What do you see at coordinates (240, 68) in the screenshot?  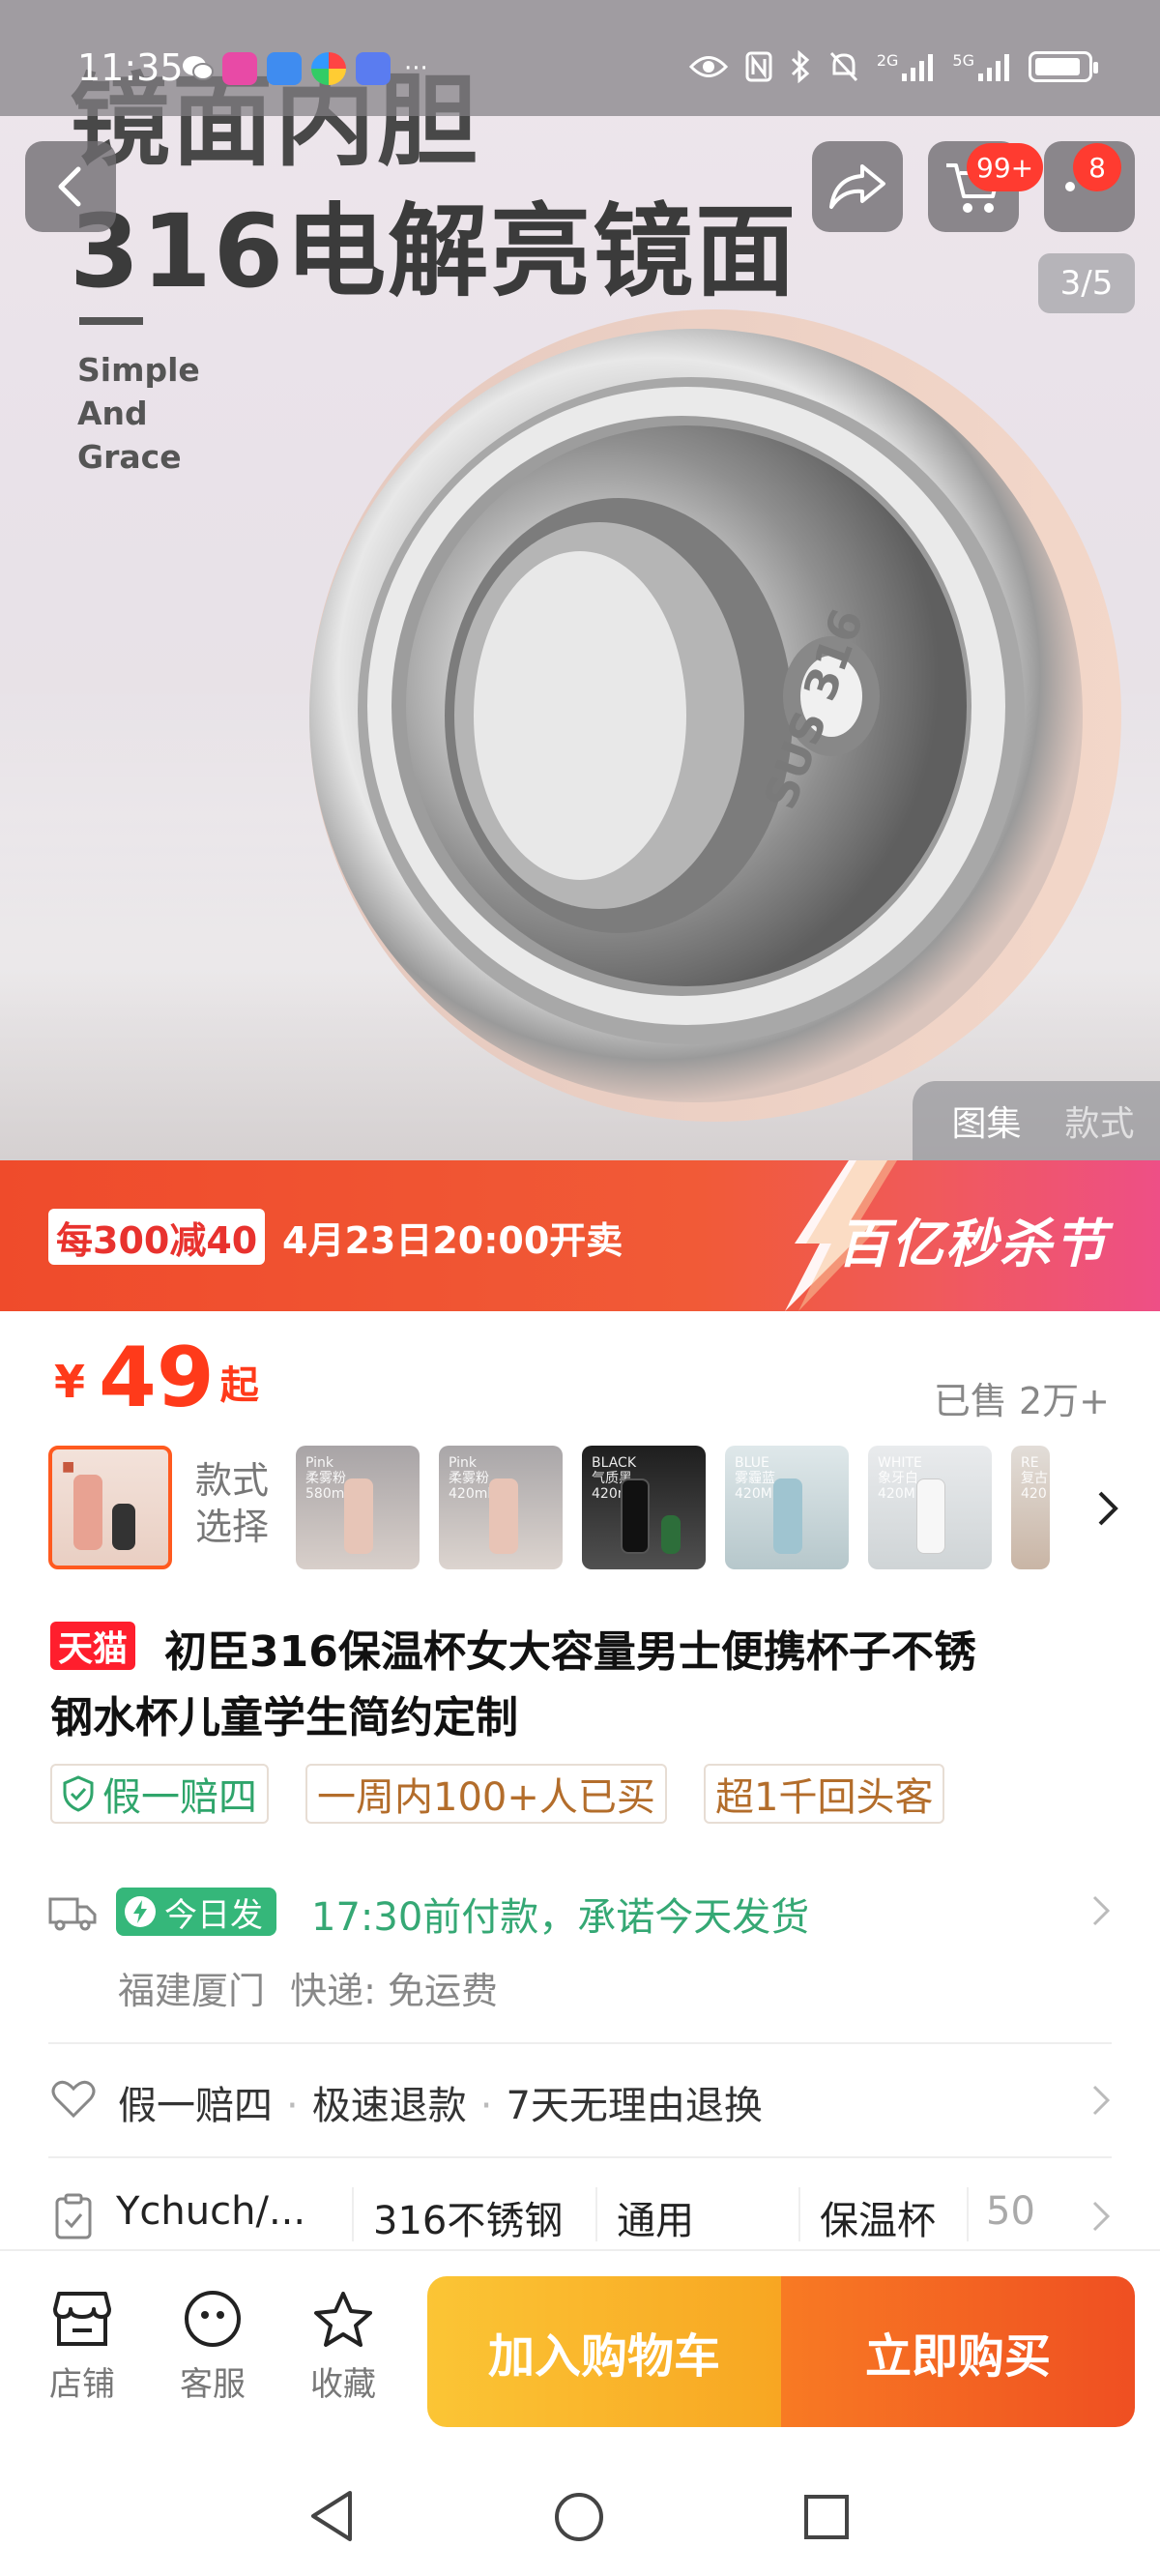 I see `video-app-icon` at bounding box center [240, 68].